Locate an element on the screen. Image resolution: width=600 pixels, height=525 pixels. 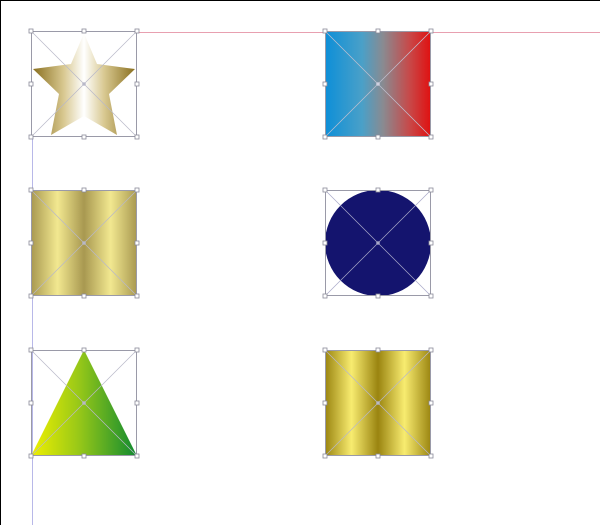
gold-columns-object is located at coordinates (84, 243).